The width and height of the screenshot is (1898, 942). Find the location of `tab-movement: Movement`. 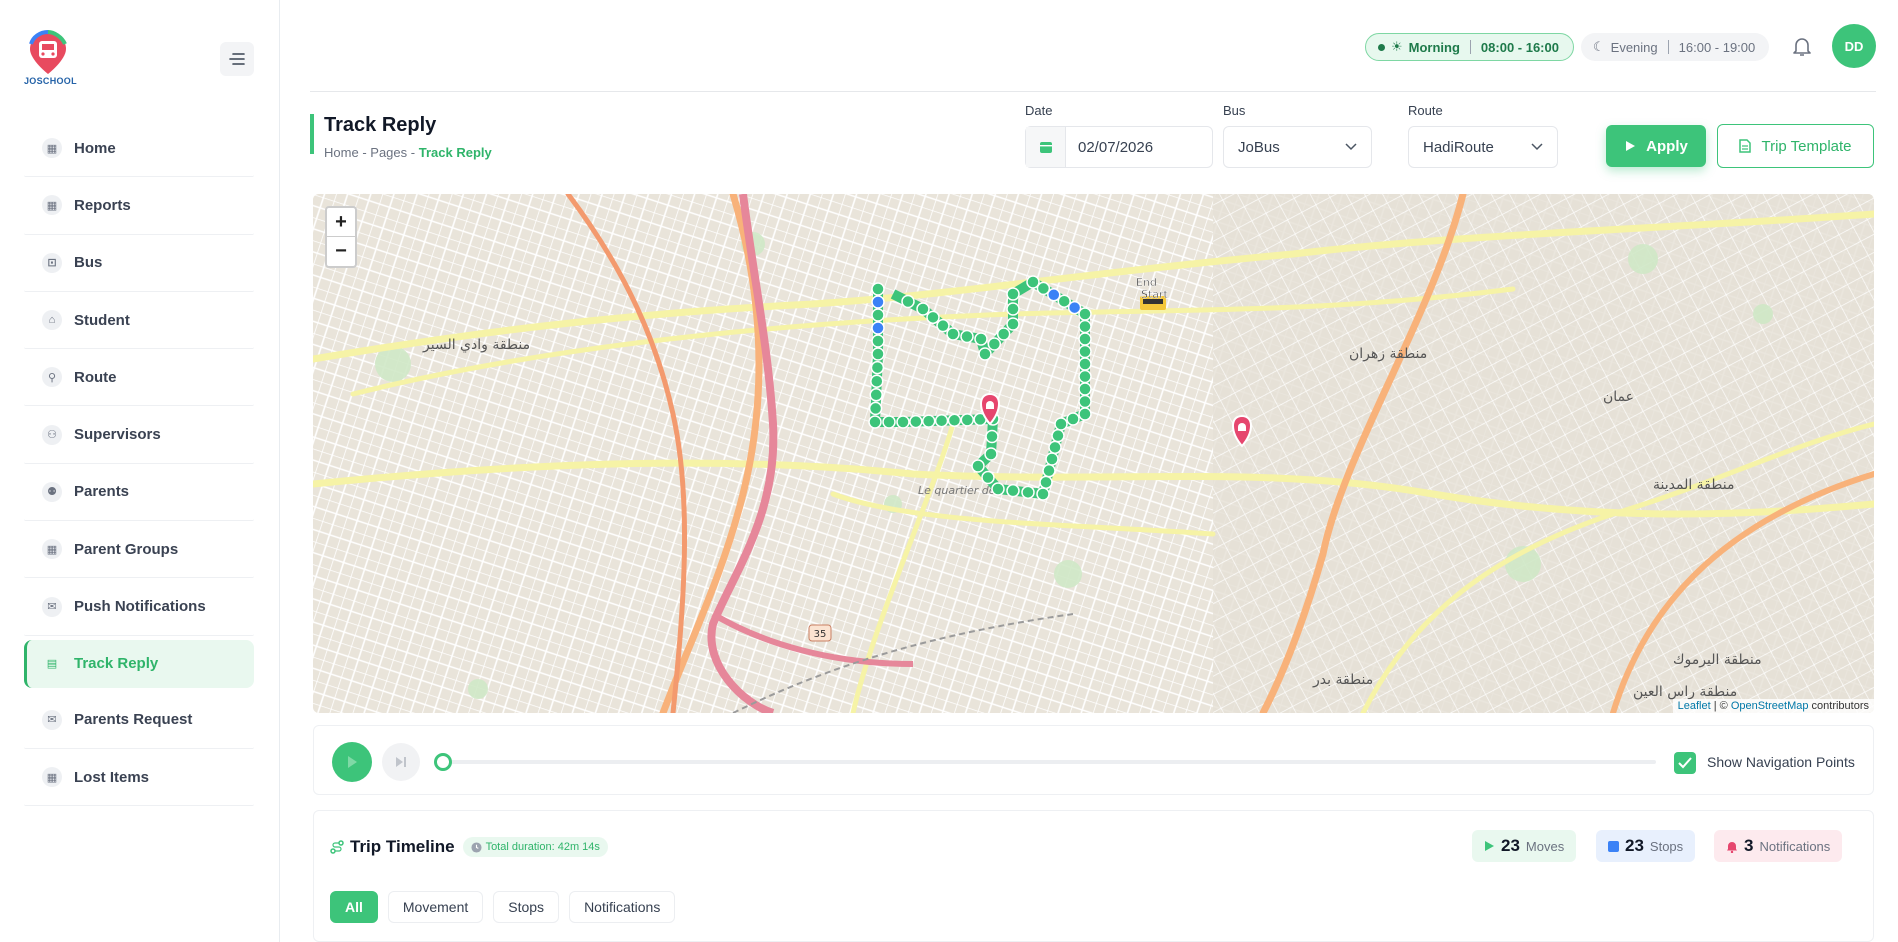

tab-movement: Movement is located at coordinates (435, 907).